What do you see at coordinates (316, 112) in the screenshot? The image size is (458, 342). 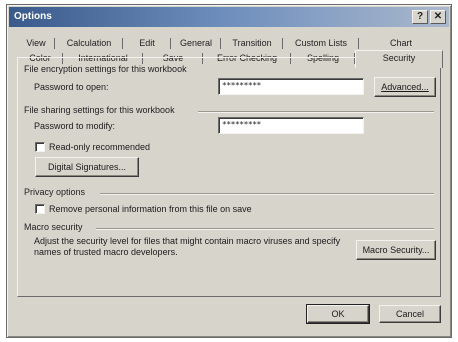 I see `sharing-divider` at bounding box center [316, 112].